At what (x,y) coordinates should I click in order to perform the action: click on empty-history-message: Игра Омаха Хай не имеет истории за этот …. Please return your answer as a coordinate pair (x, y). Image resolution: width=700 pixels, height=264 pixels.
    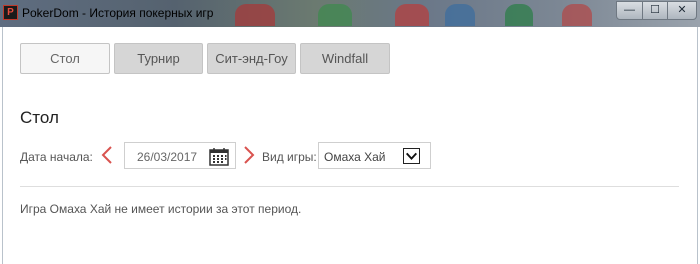
    Looking at the image, I should click on (161, 209).